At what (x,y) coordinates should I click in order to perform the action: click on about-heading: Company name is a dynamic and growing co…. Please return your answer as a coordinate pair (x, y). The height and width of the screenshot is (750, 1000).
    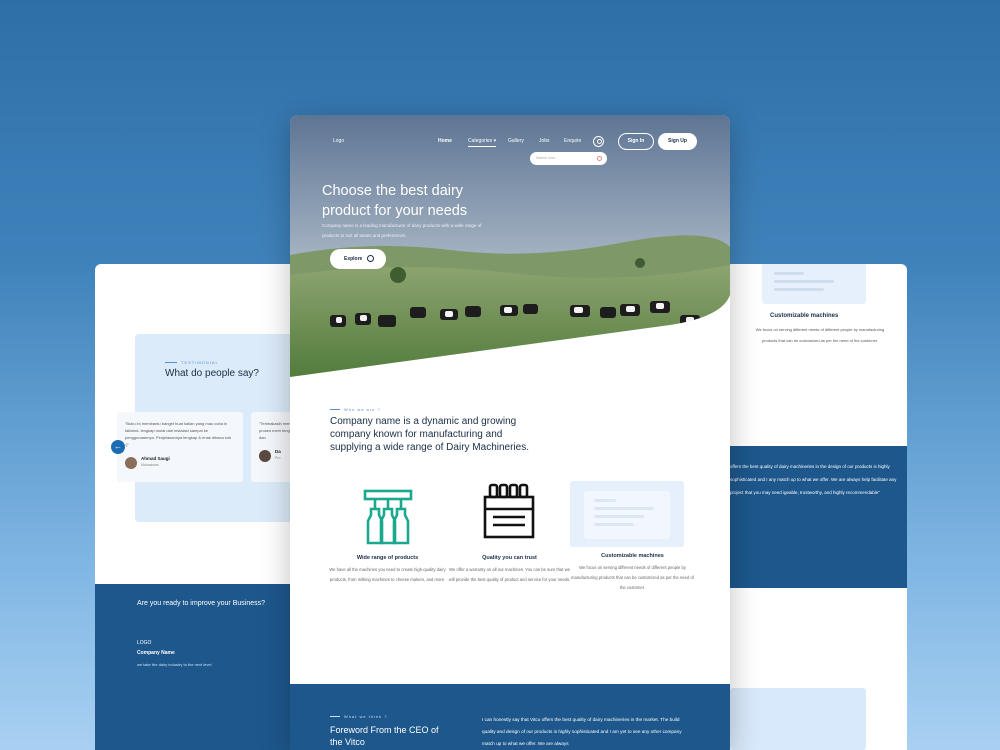
    Looking at the image, I should click on (429, 434).